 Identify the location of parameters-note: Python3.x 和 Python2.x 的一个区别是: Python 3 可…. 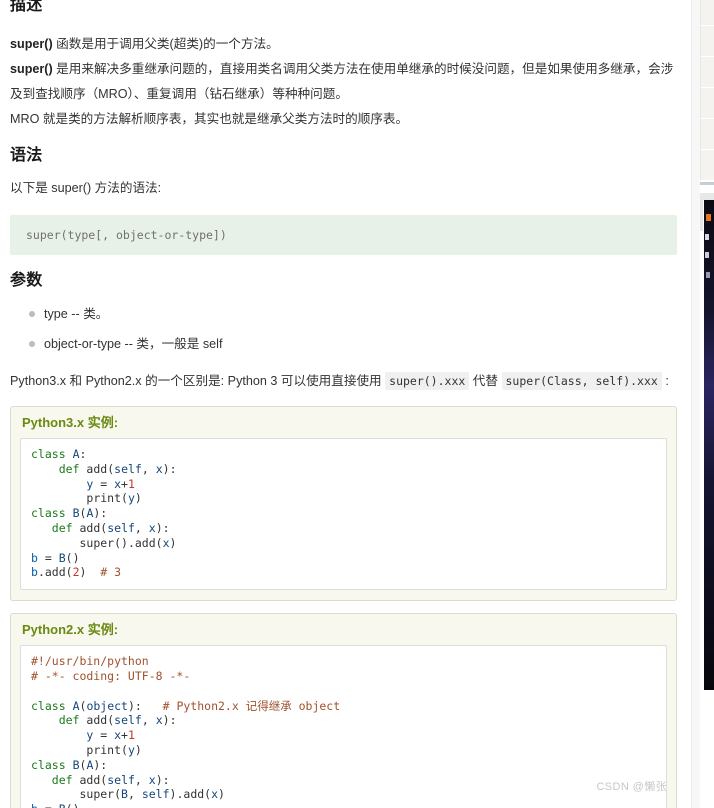
(343, 381).